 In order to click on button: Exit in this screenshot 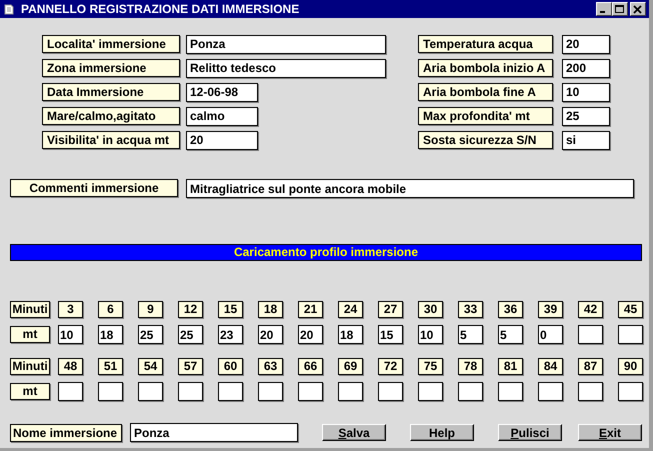, I will do `click(610, 432)`.